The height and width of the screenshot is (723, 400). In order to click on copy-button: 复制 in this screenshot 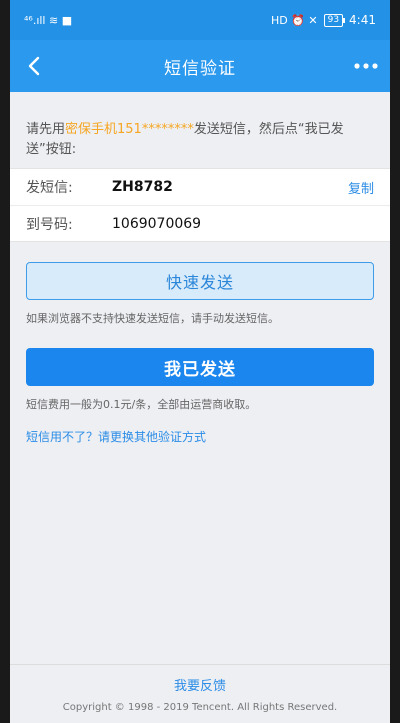, I will do `click(361, 187)`.